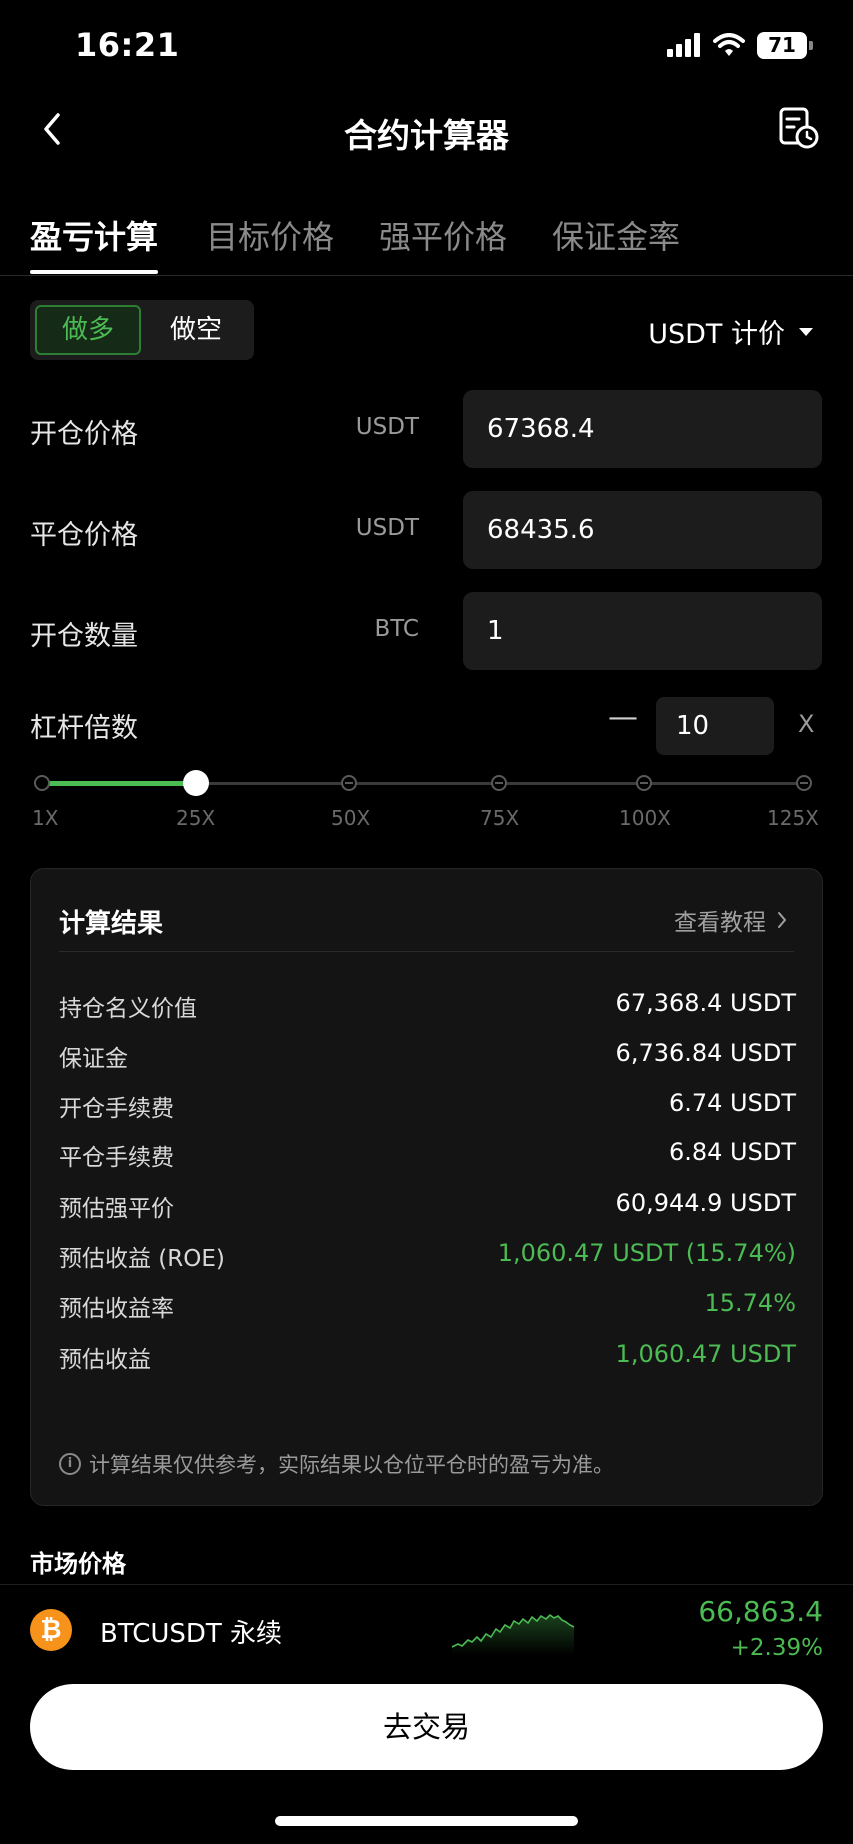 The image size is (853, 1844). What do you see at coordinates (116, 1109) in the screenshot?
I see `result-key: 开仓手续费` at bounding box center [116, 1109].